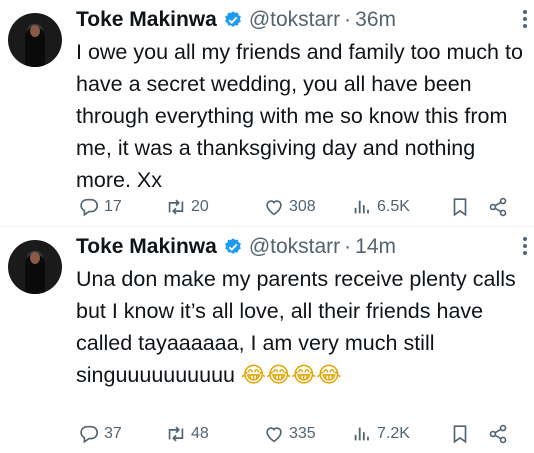  I want to click on like-button: 335, so click(307, 434).